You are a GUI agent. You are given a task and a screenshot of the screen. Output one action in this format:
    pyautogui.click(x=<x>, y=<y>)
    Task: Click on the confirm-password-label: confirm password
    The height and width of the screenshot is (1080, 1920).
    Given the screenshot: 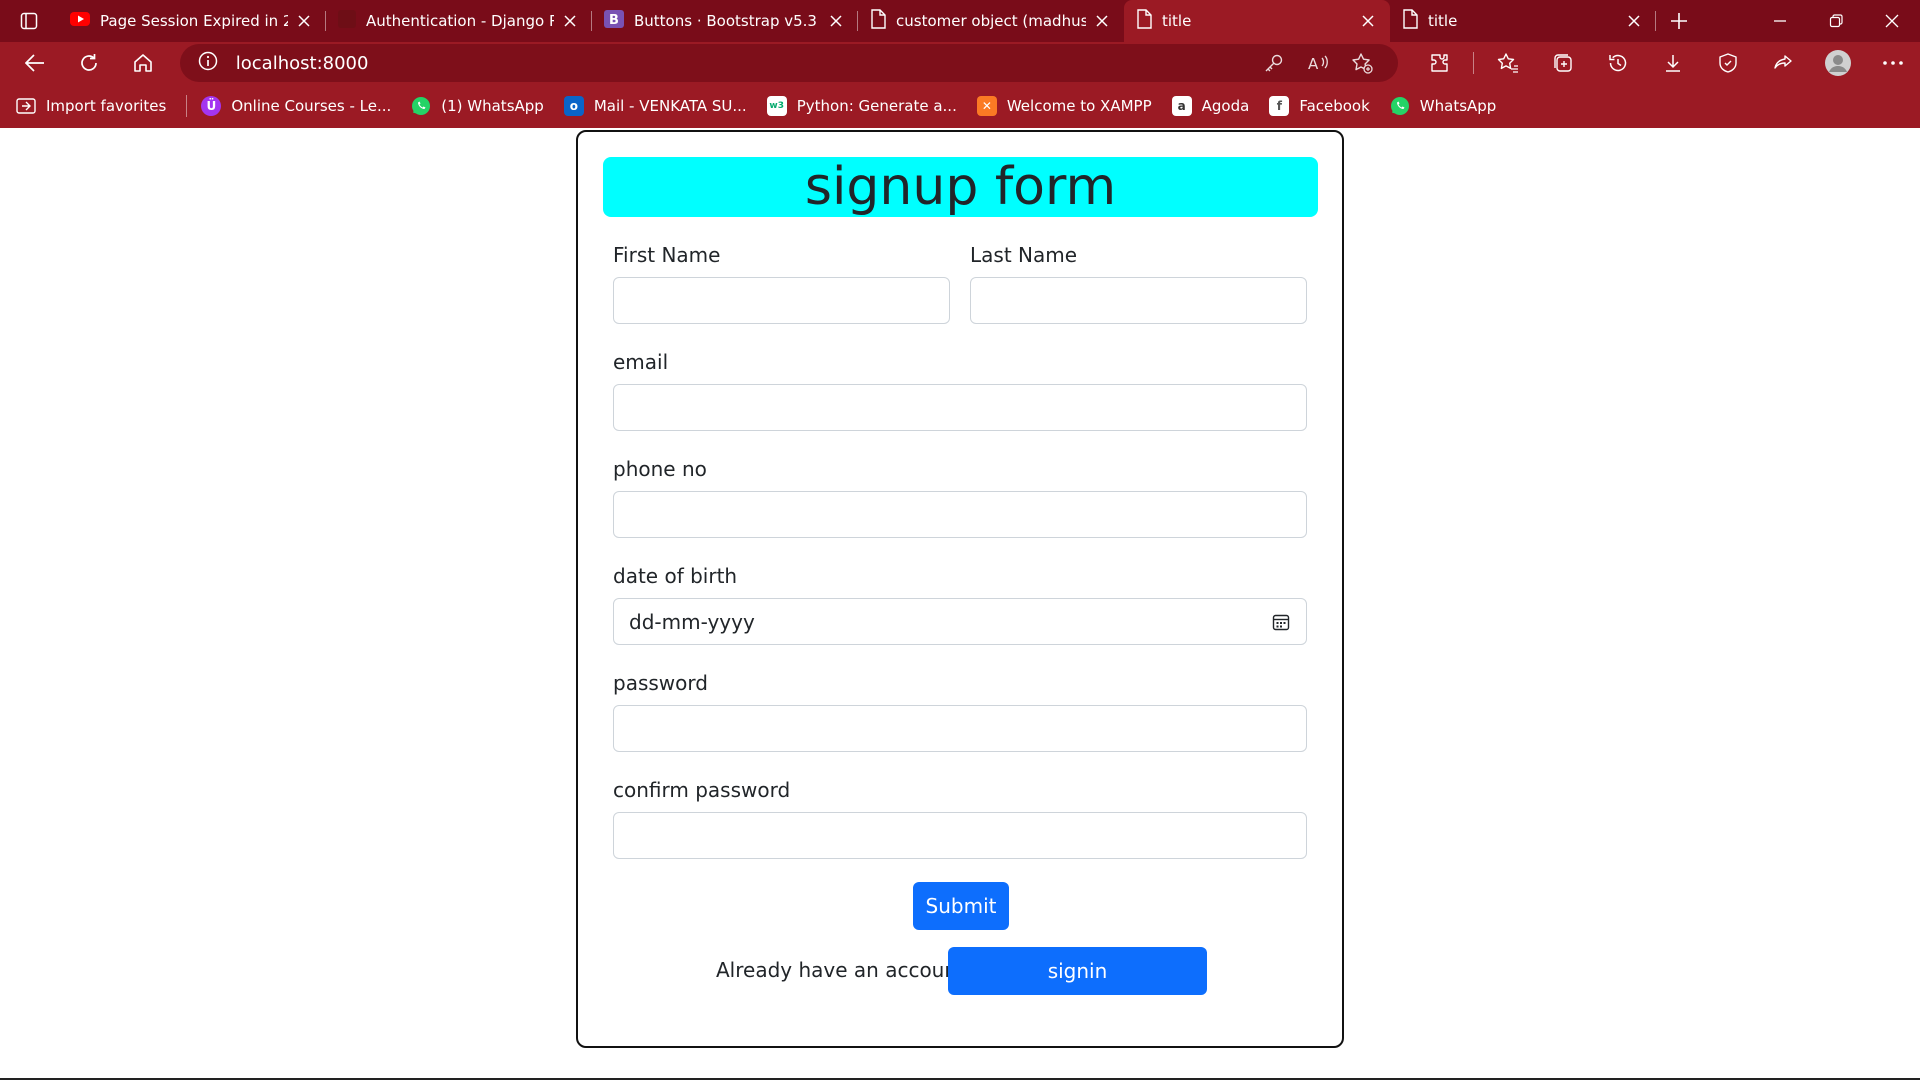 What is the action you would take?
    pyautogui.click(x=702, y=790)
    